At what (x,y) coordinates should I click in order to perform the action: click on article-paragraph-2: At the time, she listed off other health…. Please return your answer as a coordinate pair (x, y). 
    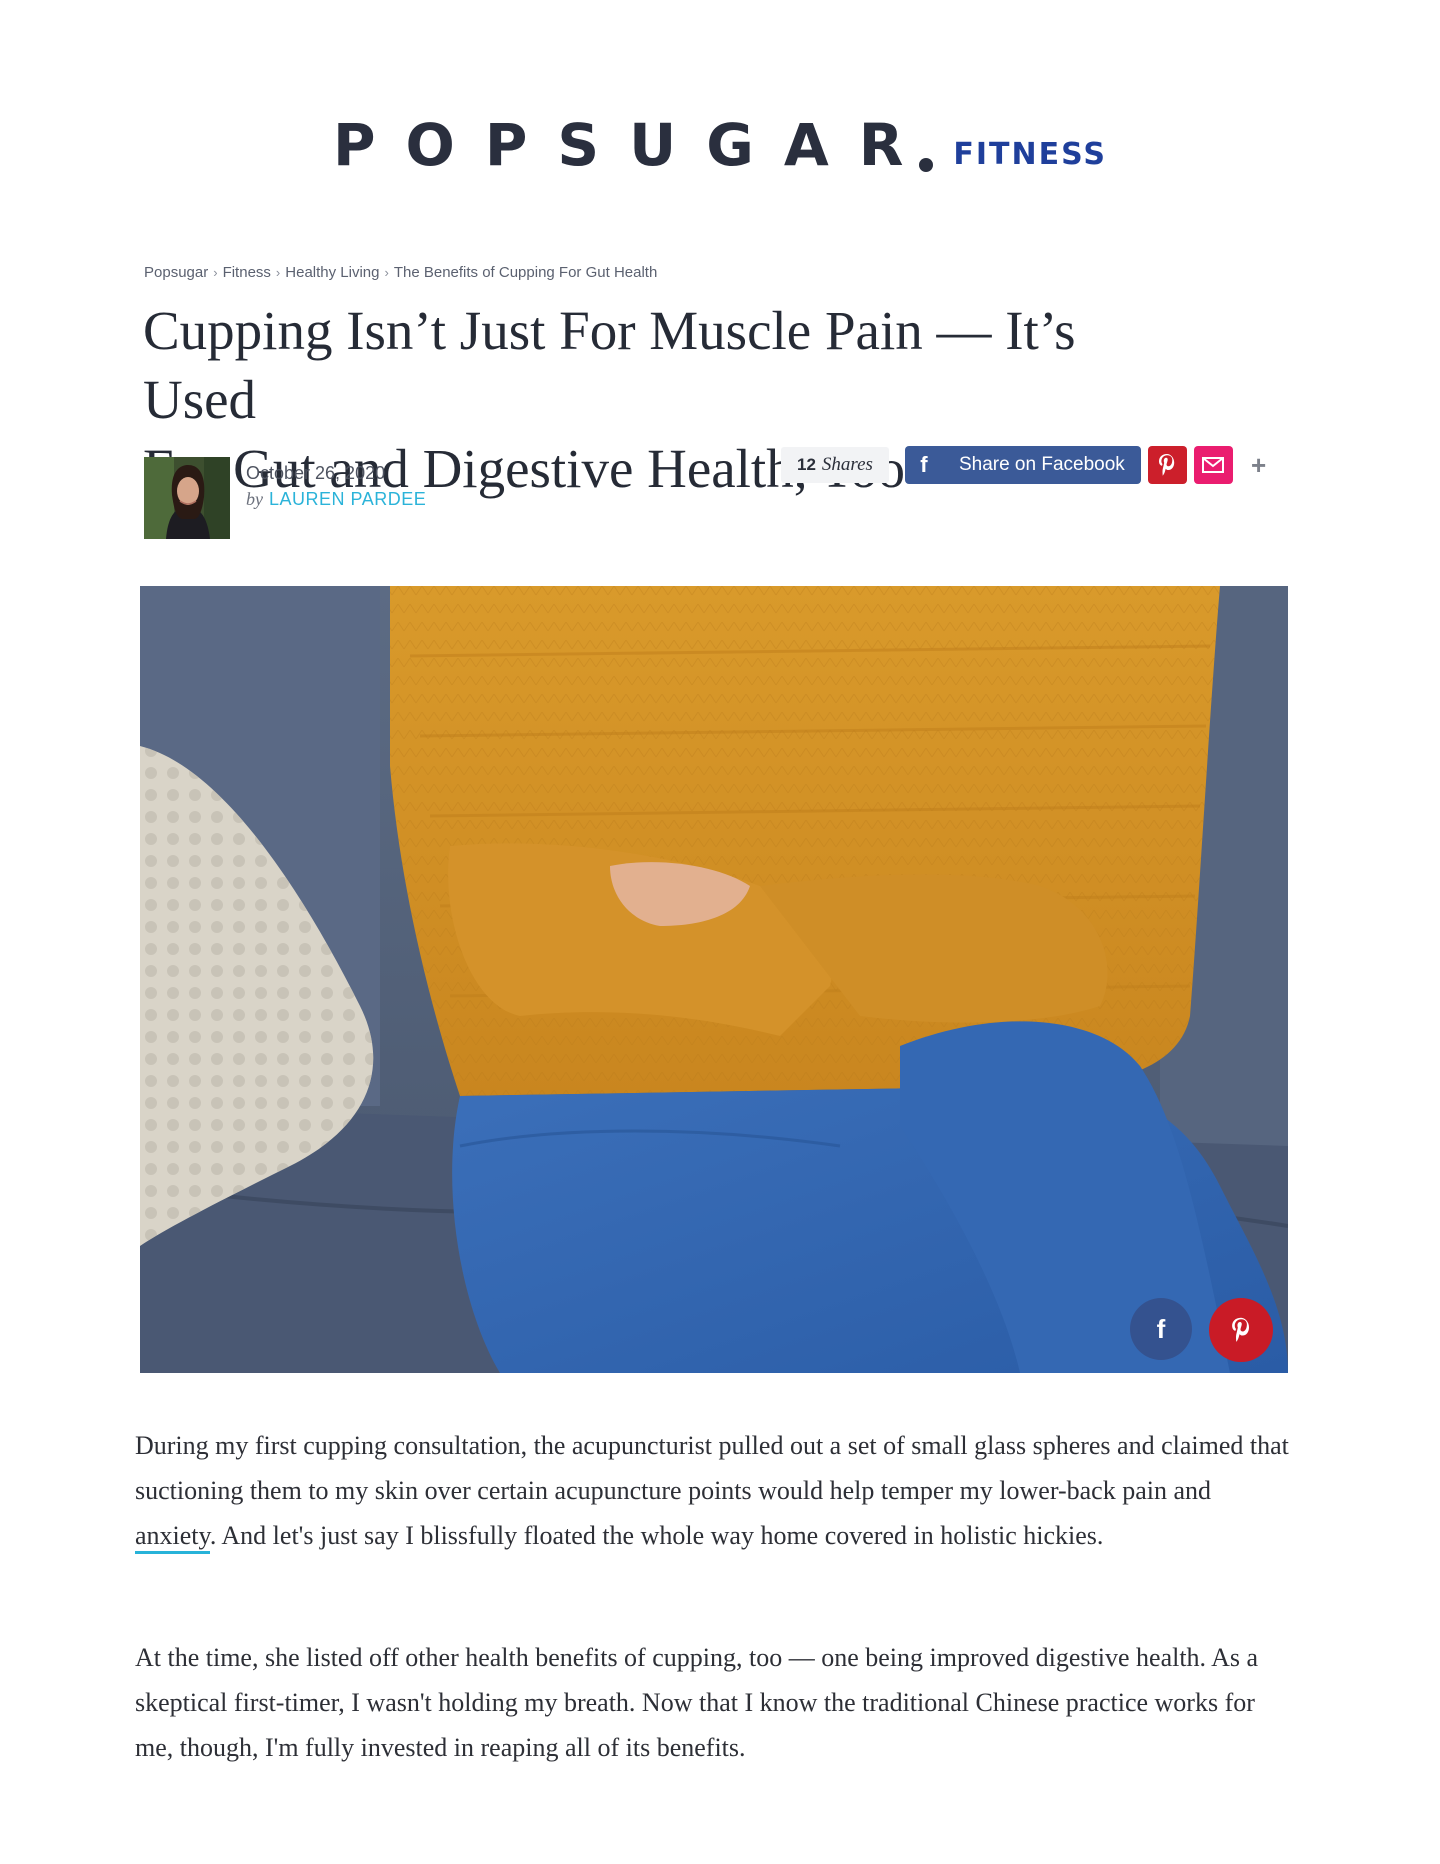
    Looking at the image, I should click on (697, 1702).